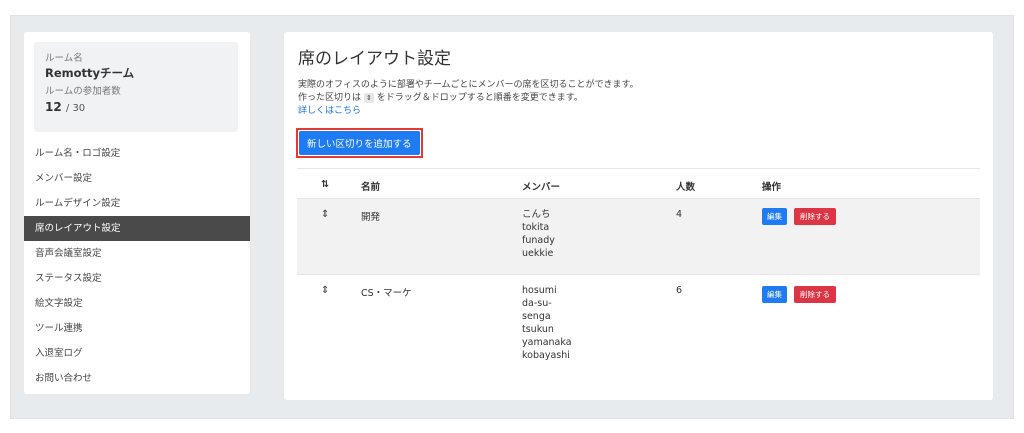 The image size is (1024, 433). What do you see at coordinates (536, 316) in the screenshot?
I see `member-name: senga` at bounding box center [536, 316].